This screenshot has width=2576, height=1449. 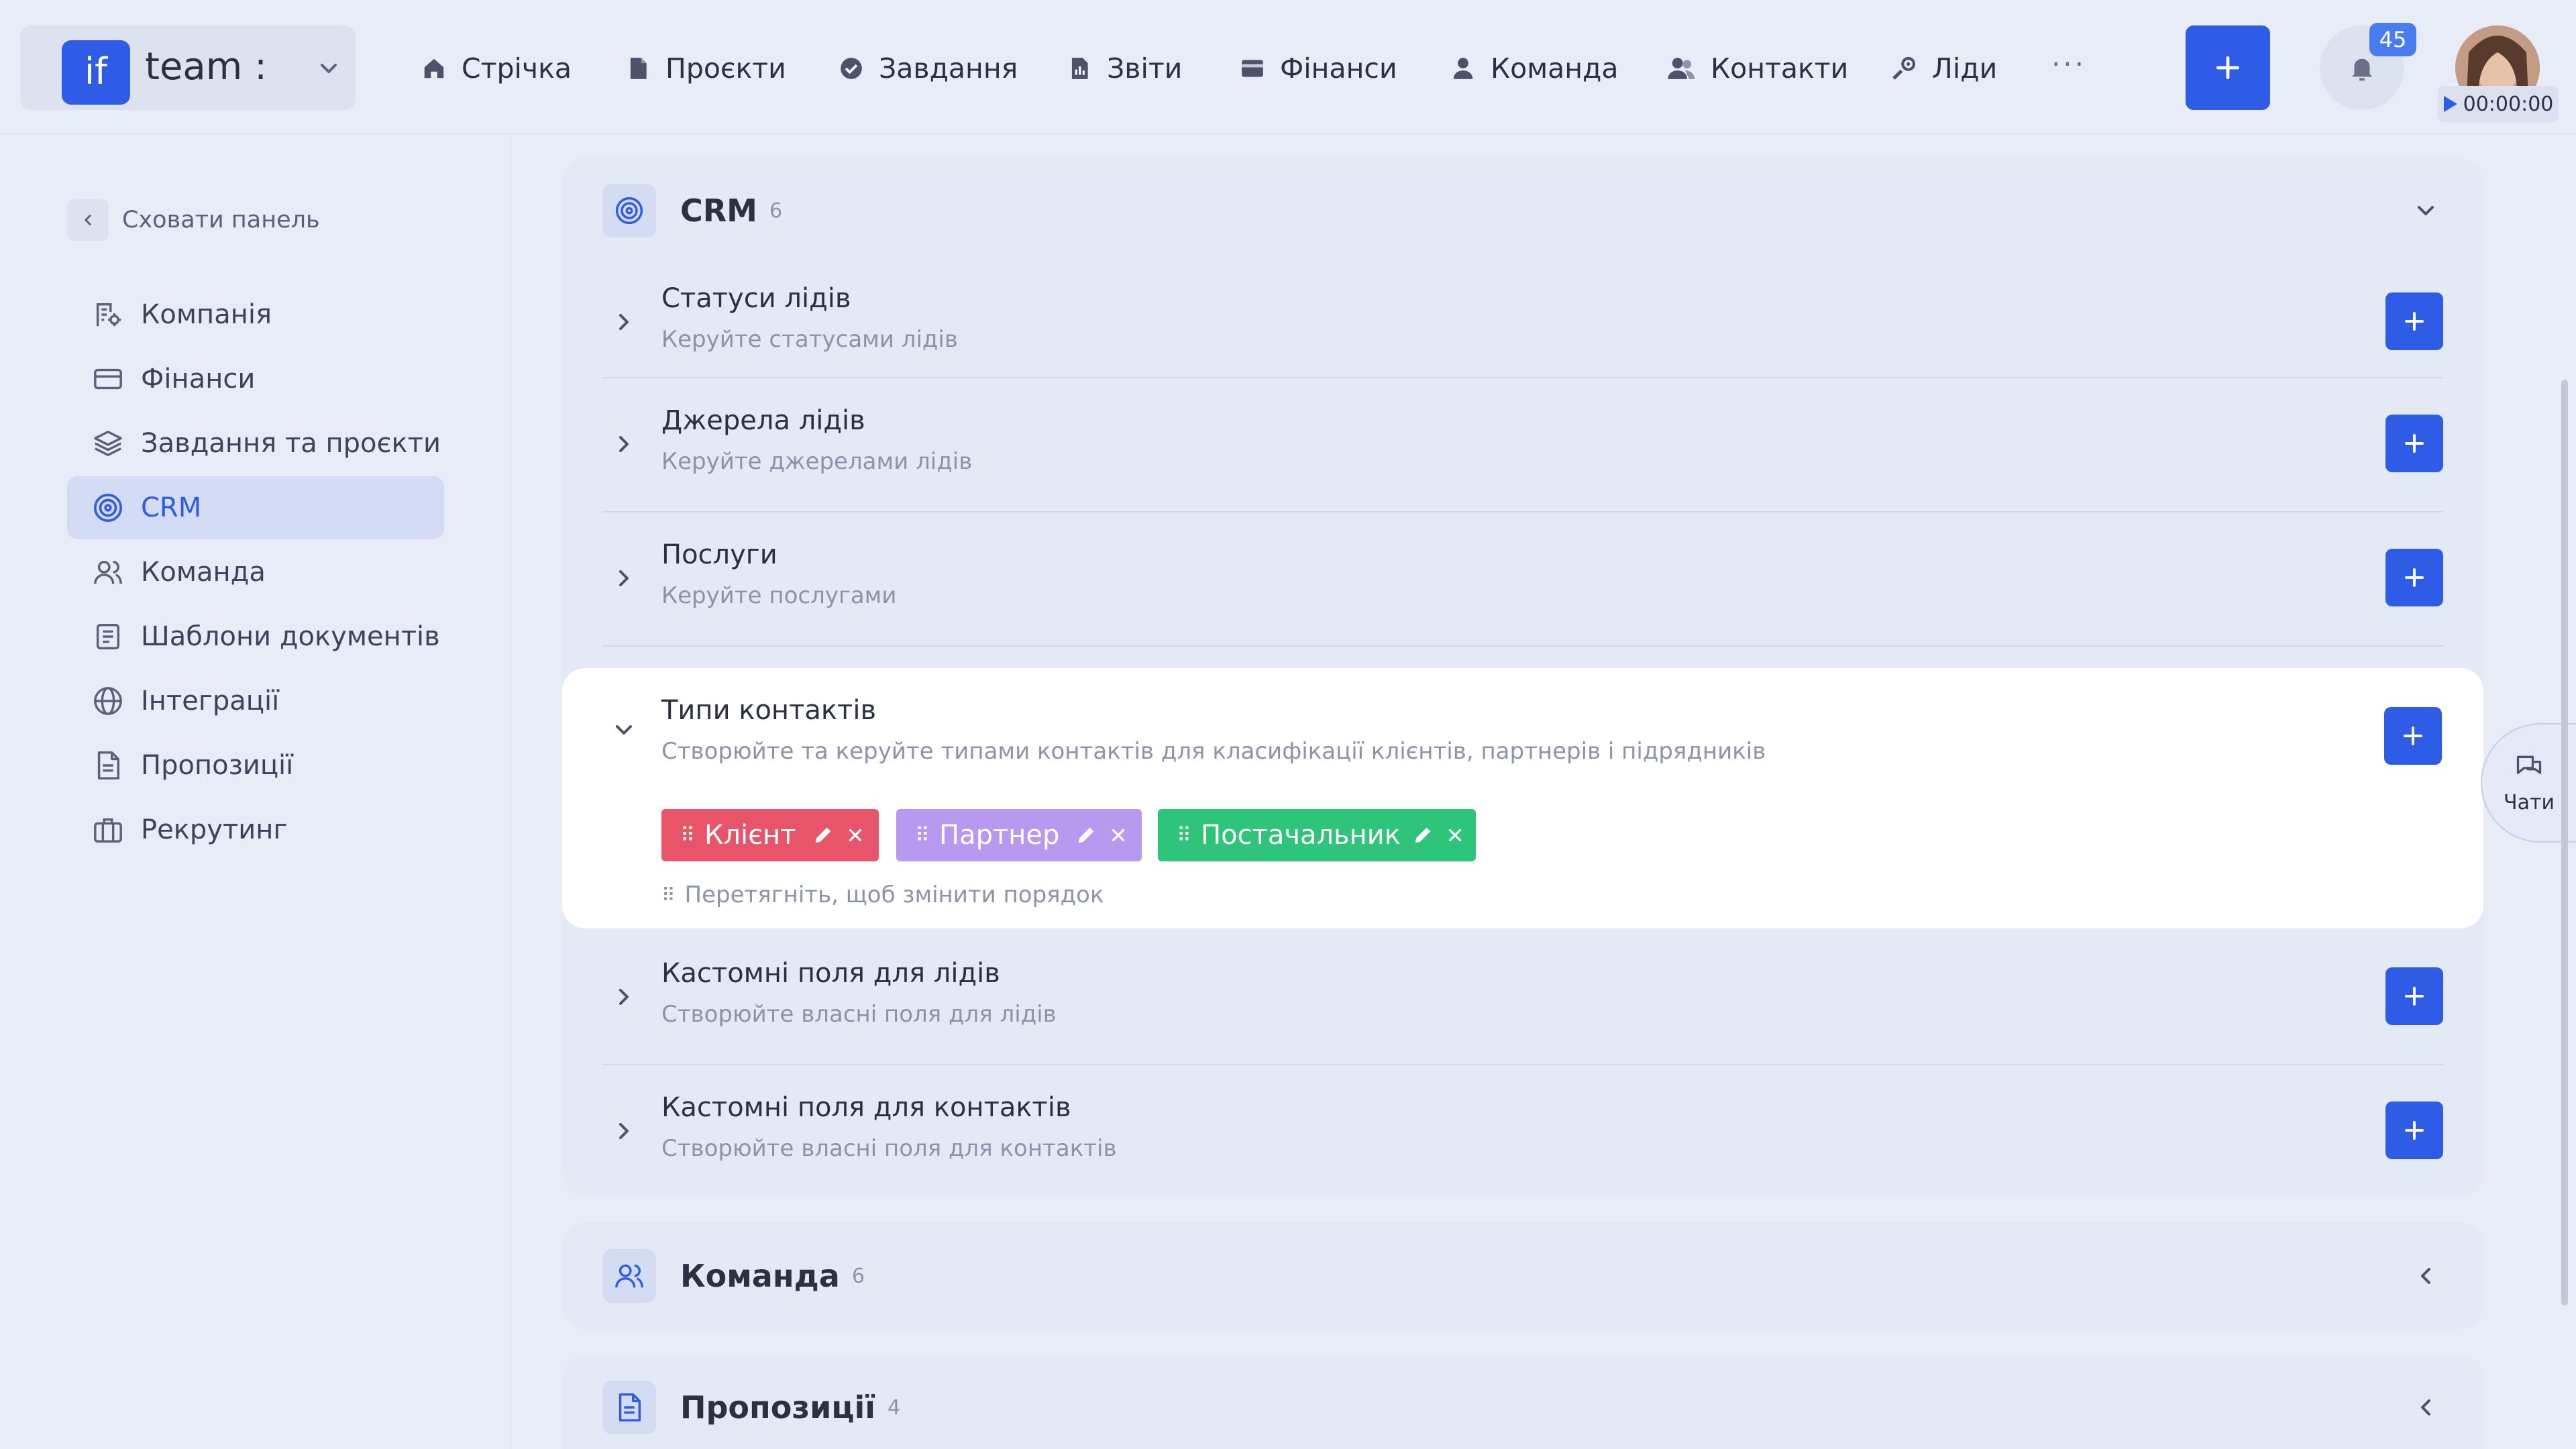 I want to click on section-lead-sources: Джерела лідів Керуйте джерелами лідів, so click(x=1522, y=445).